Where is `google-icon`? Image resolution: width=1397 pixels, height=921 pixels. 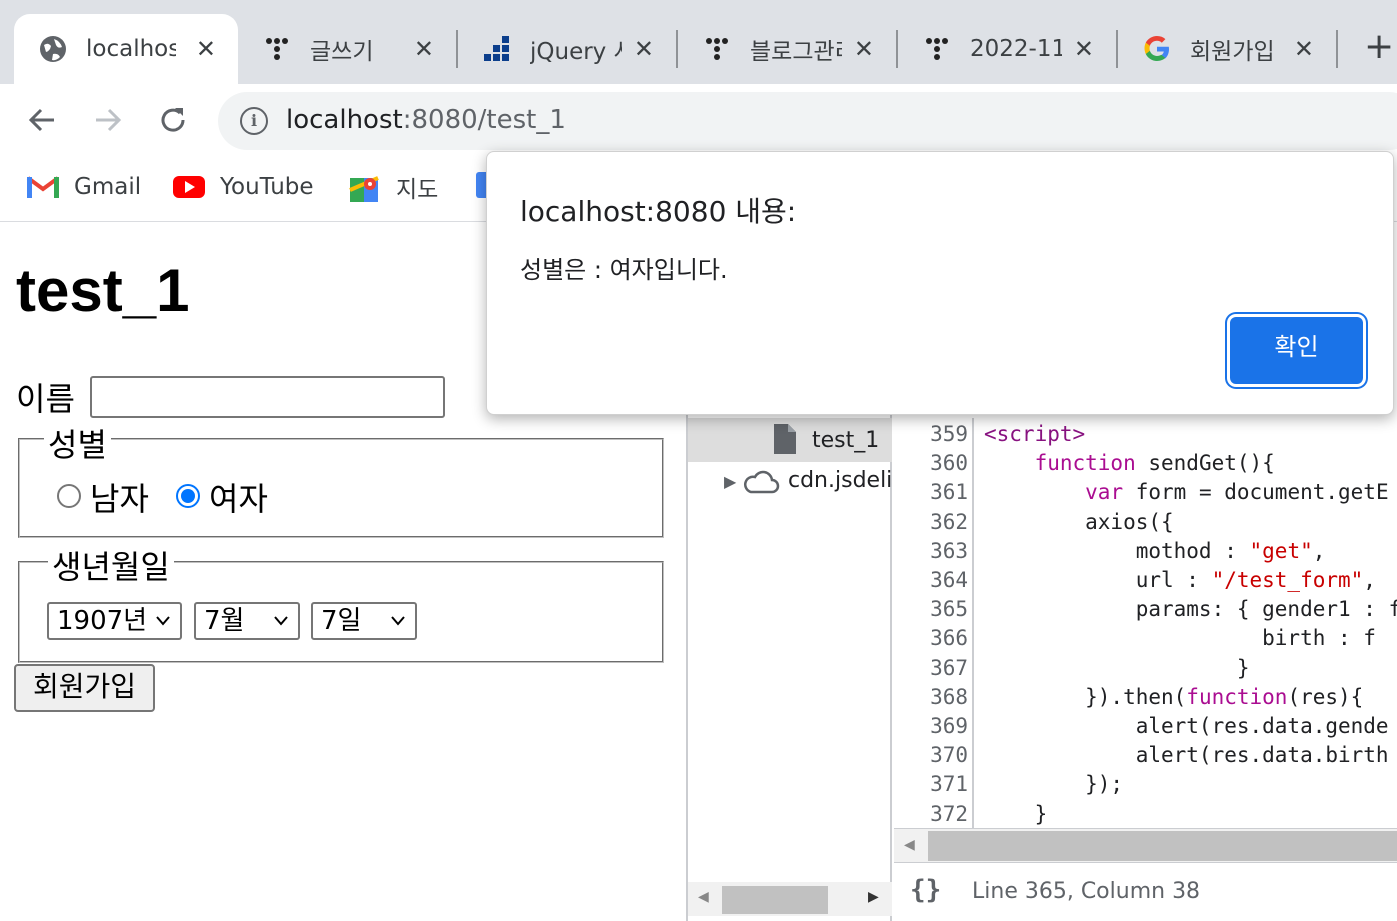 google-icon is located at coordinates (1157, 49).